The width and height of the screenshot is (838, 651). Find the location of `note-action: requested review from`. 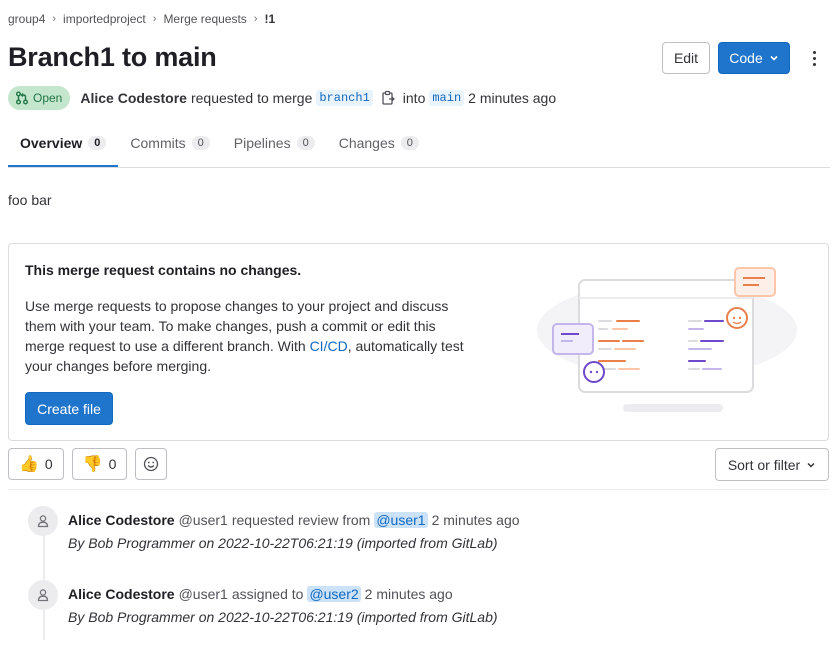

note-action: requested review from is located at coordinates (301, 520).